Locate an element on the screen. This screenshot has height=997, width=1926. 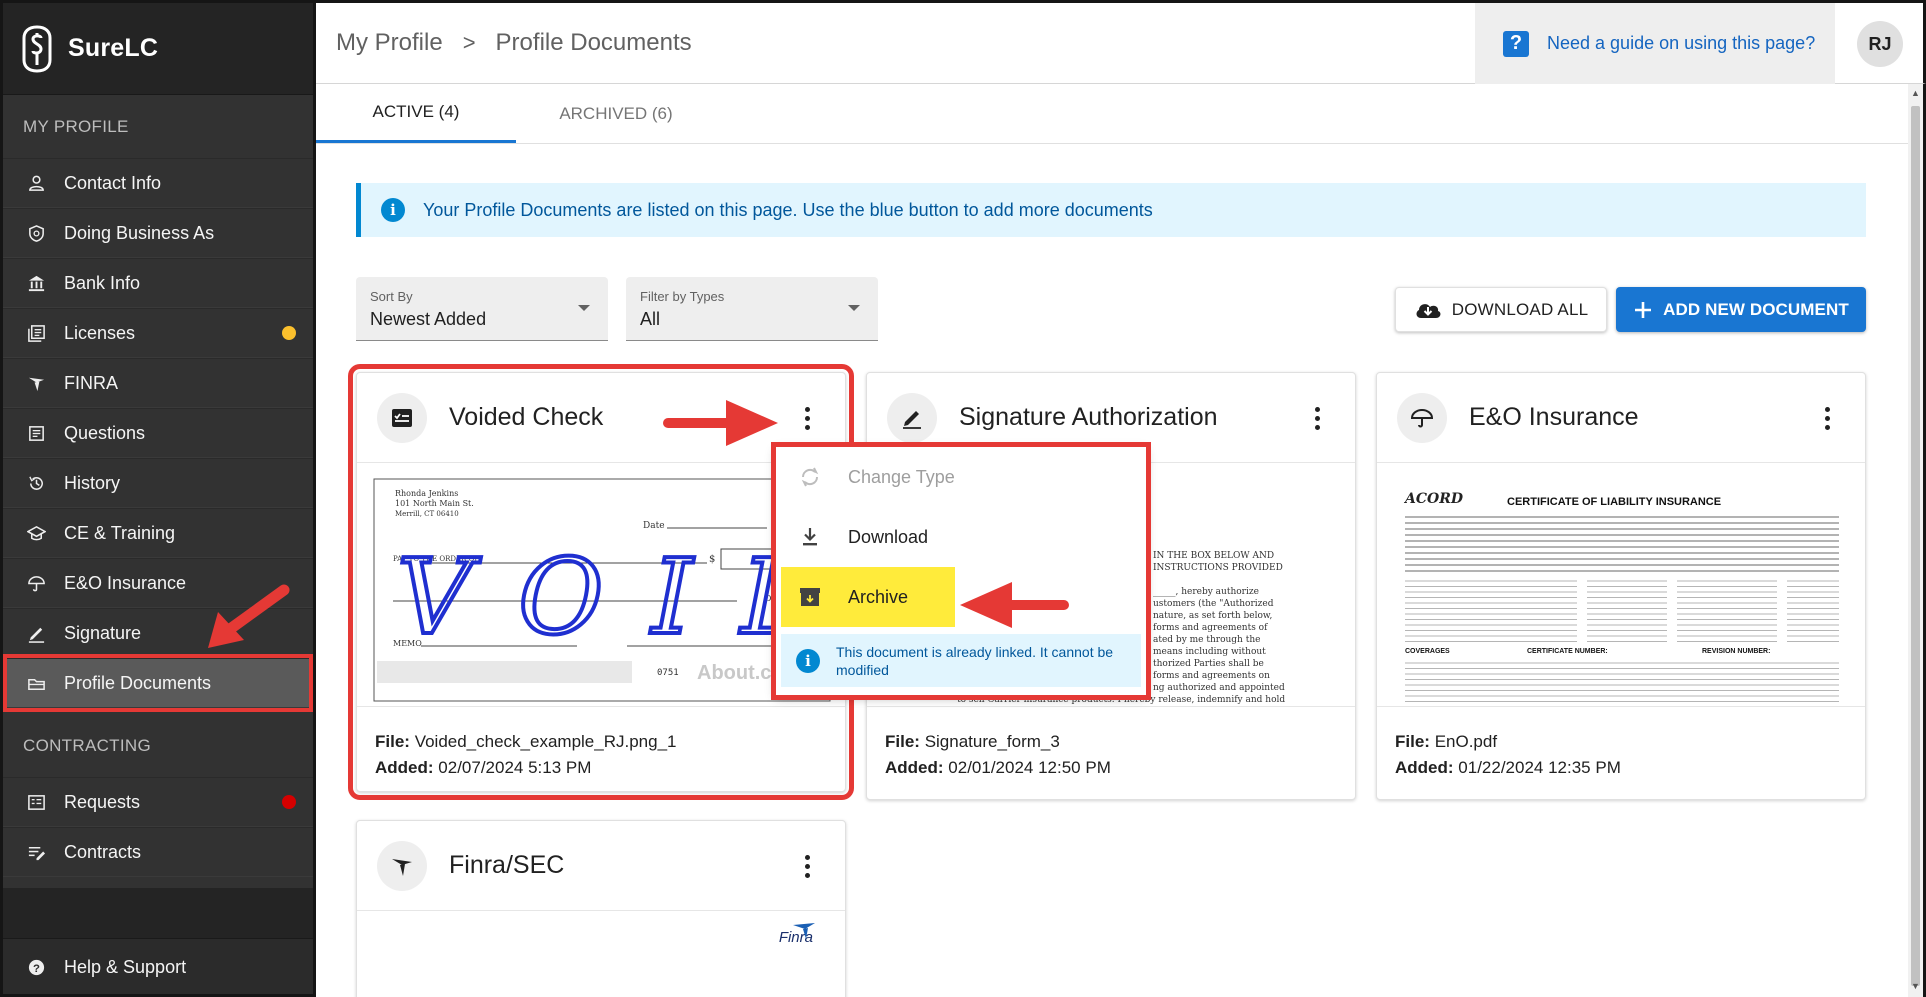
menu-item-archive: Archive is located at coordinates (868, 597).